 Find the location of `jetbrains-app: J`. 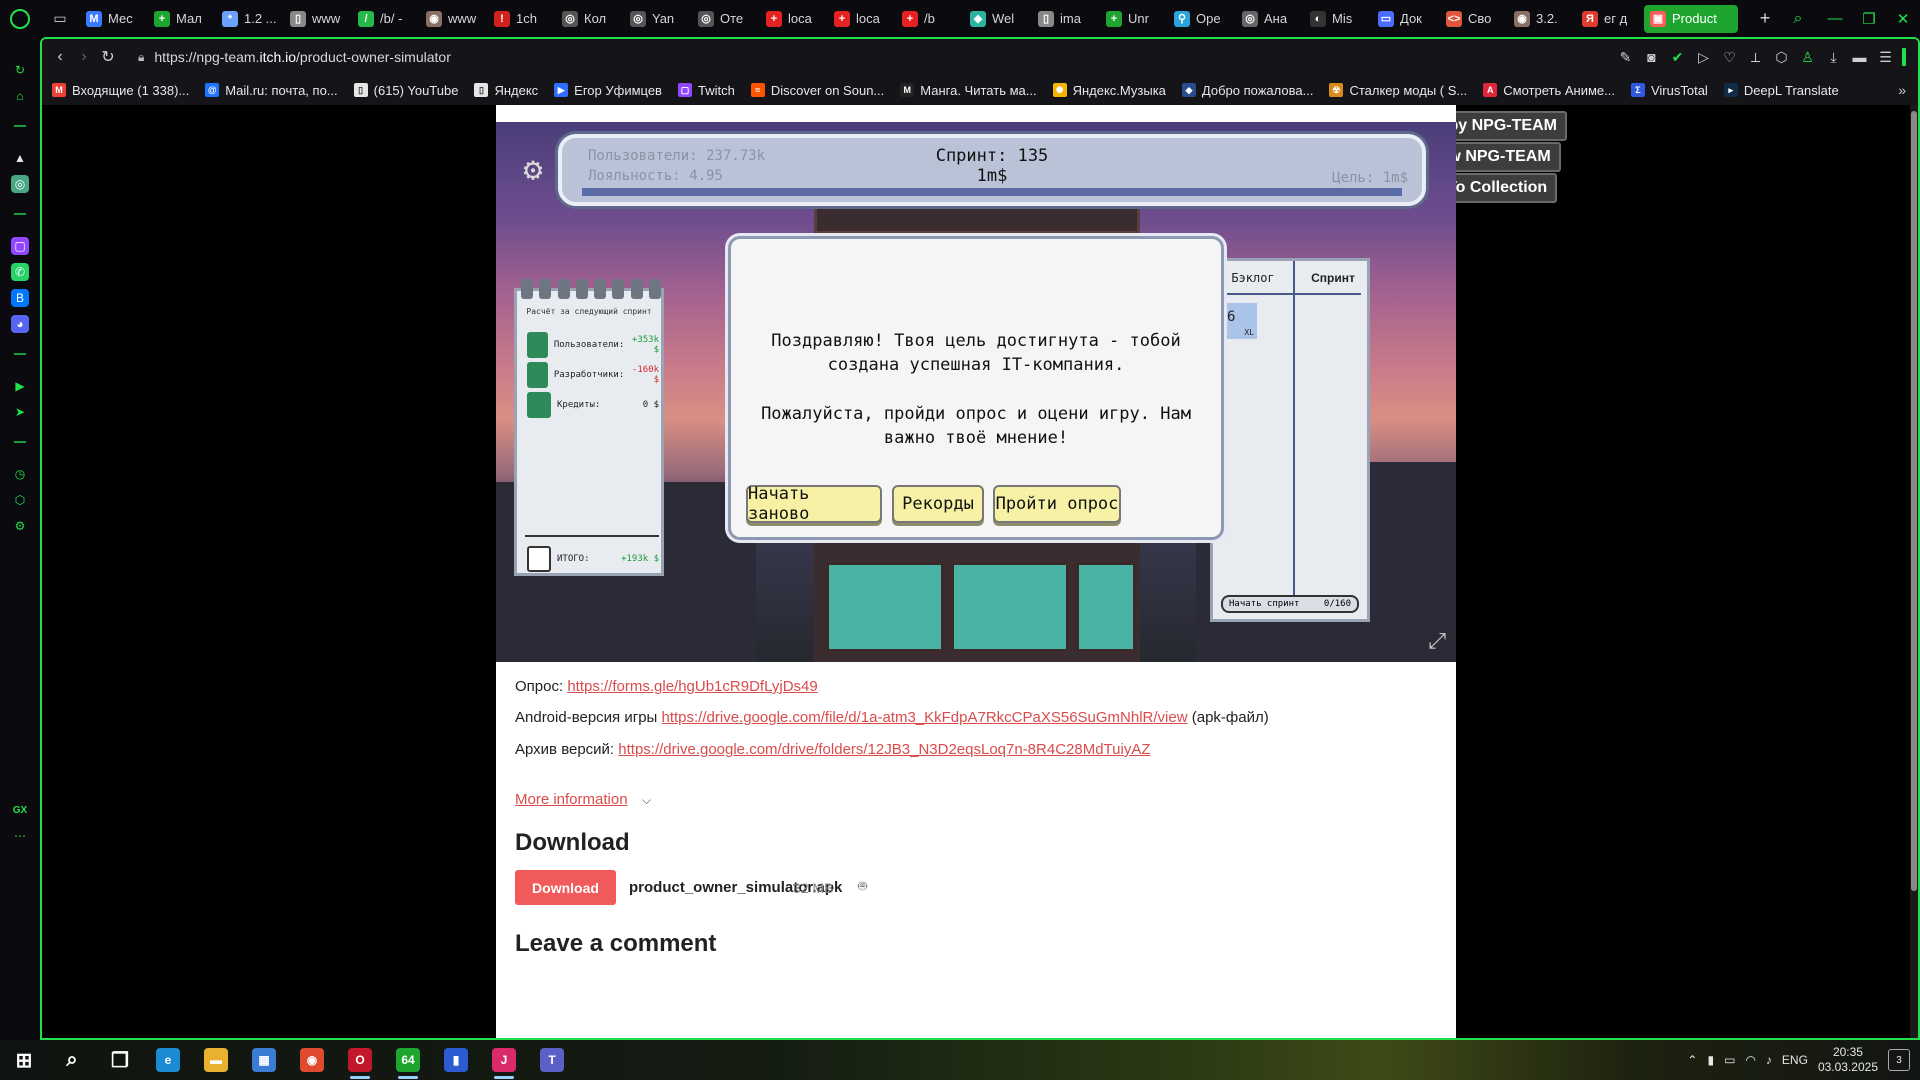

jetbrains-app: J is located at coordinates (504, 1060).